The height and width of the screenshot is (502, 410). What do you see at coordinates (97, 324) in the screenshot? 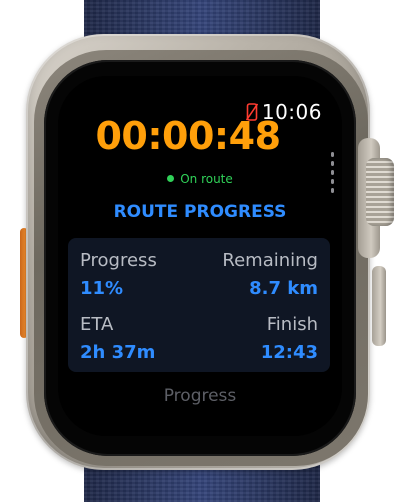
I see `stat-eta-label: ETA` at bounding box center [97, 324].